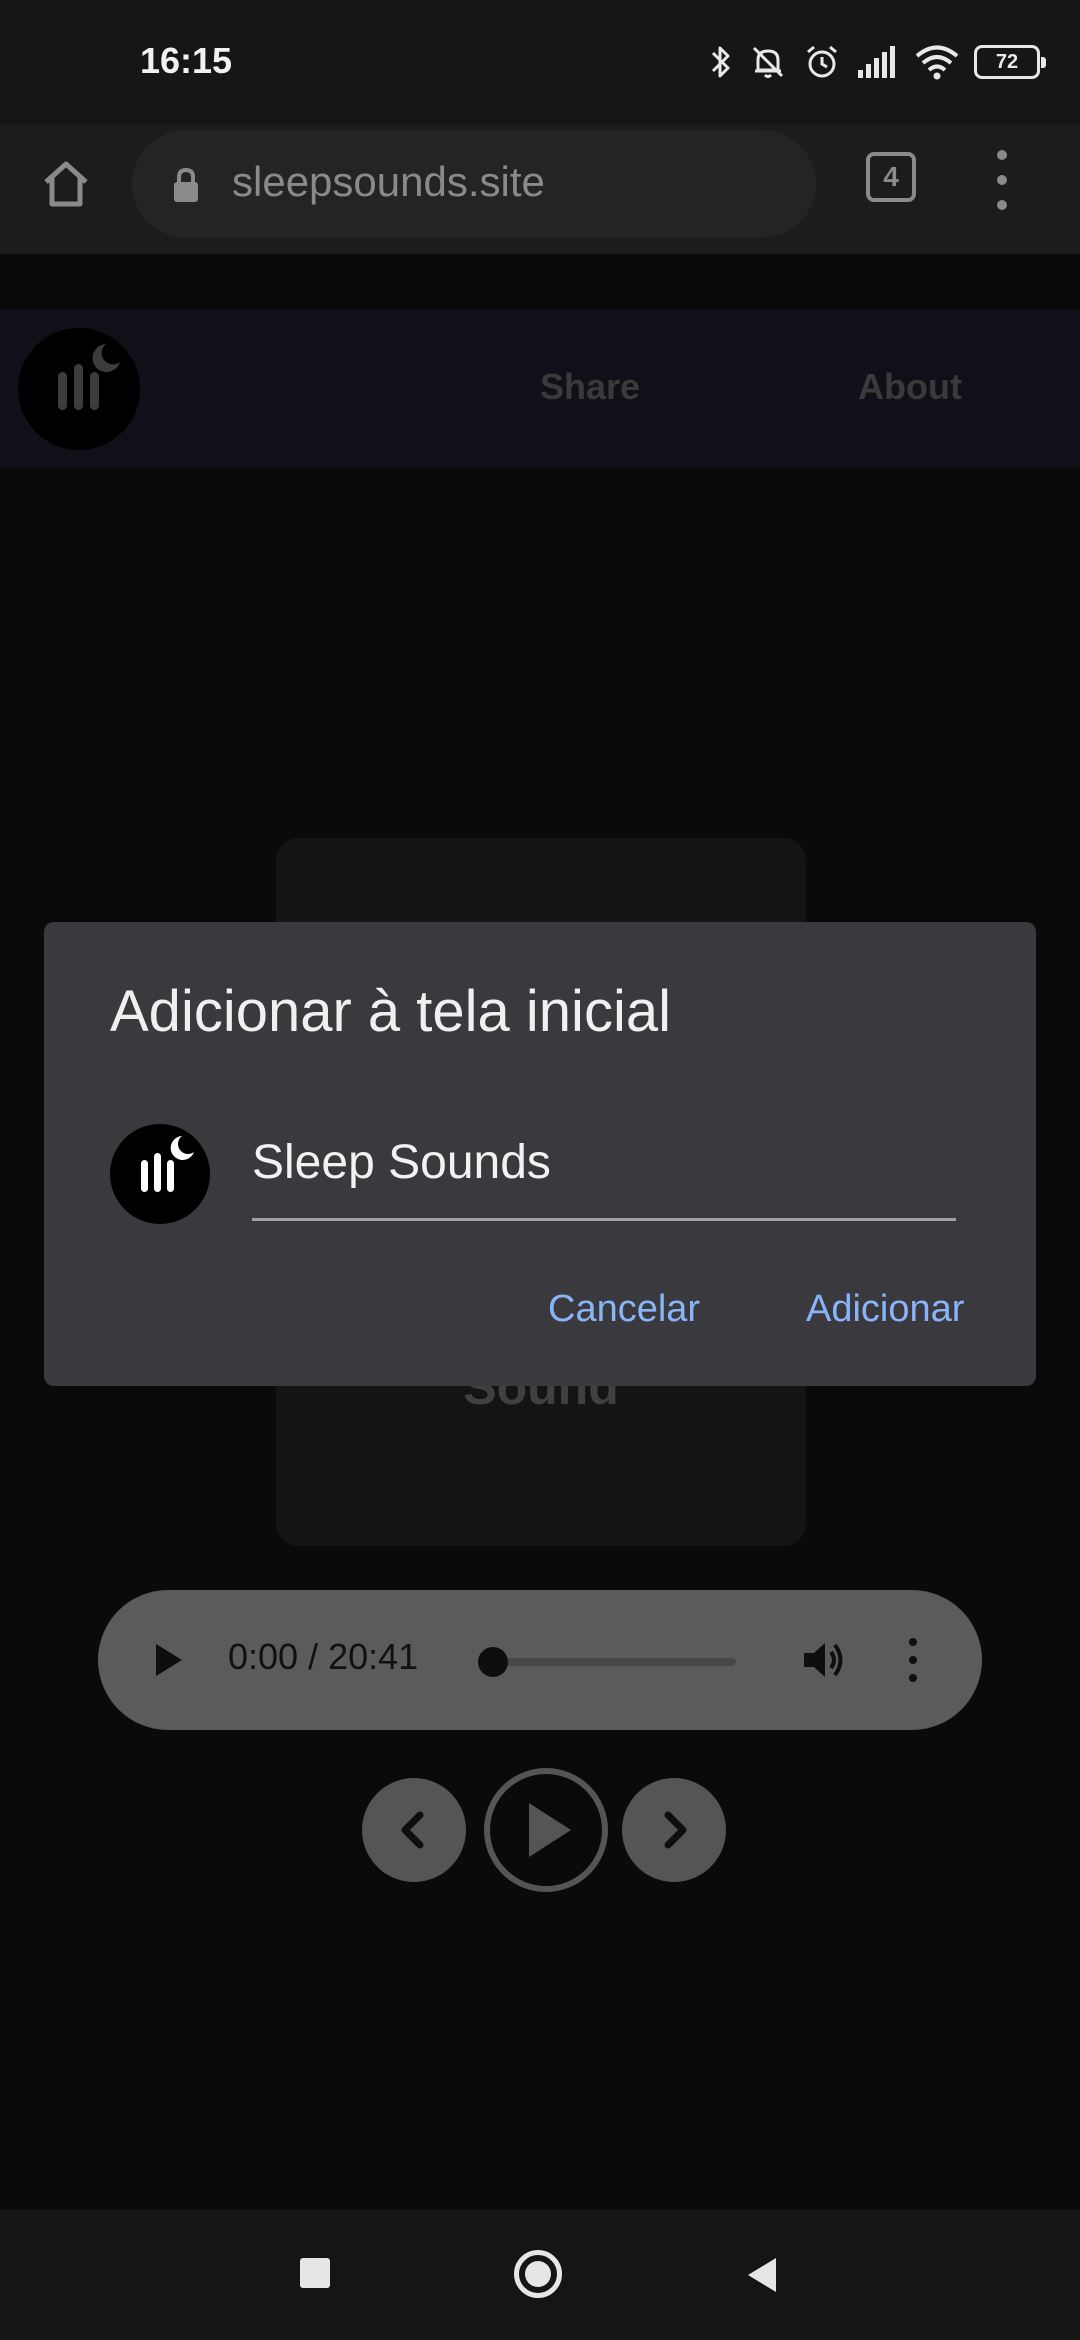 The width and height of the screenshot is (1080, 2340). I want to click on lock-icon, so click(186, 188).